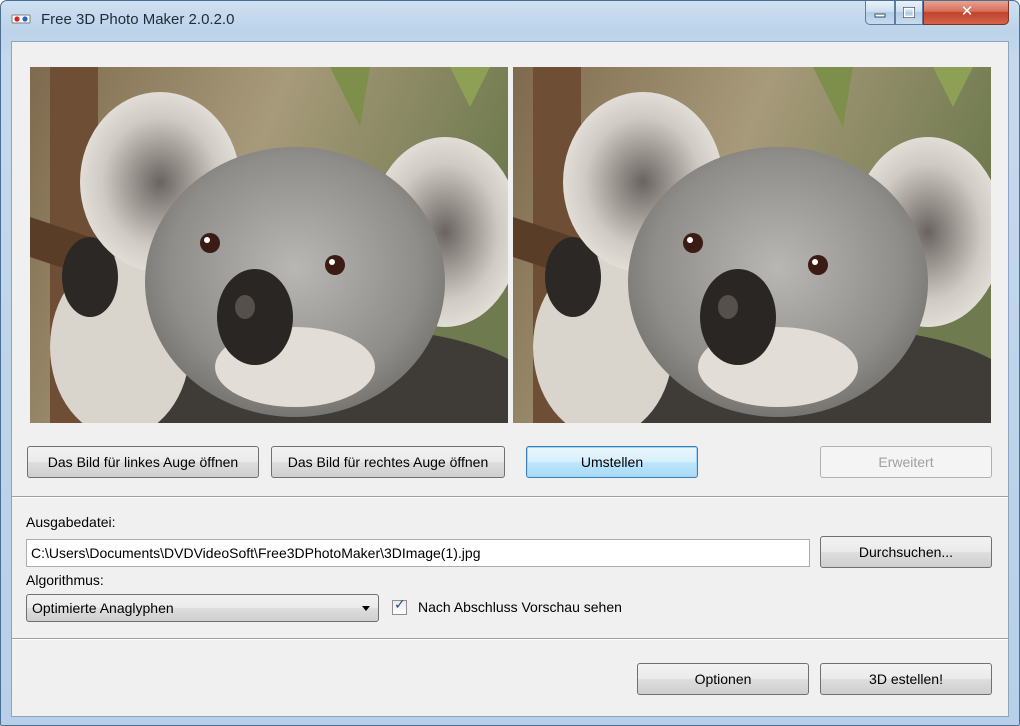 Image resolution: width=1020 pixels, height=726 pixels. What do you see at coordinates (65, 580) in the screenshot?
I see `algorithm-label: Algorithmus:` at bounding box center [65, 580].